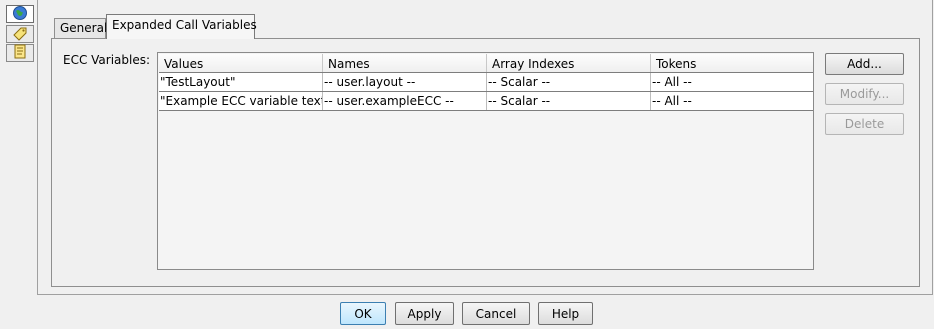  I want to click on tab-general-label: General, so click(84, 28).